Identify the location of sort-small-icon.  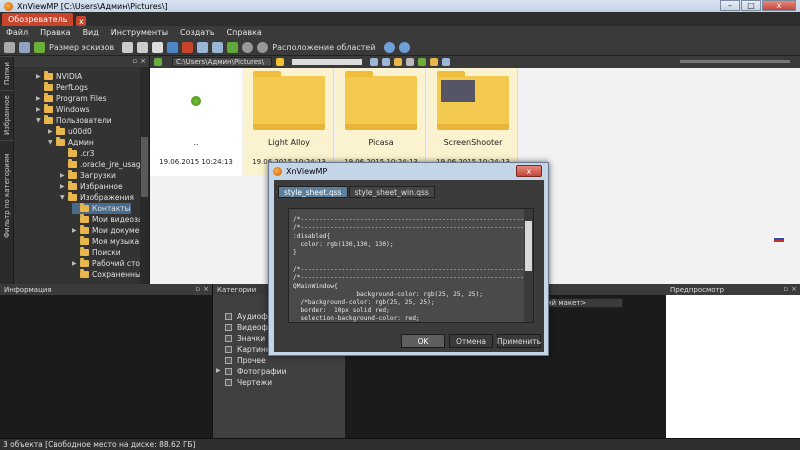
(422, 62).